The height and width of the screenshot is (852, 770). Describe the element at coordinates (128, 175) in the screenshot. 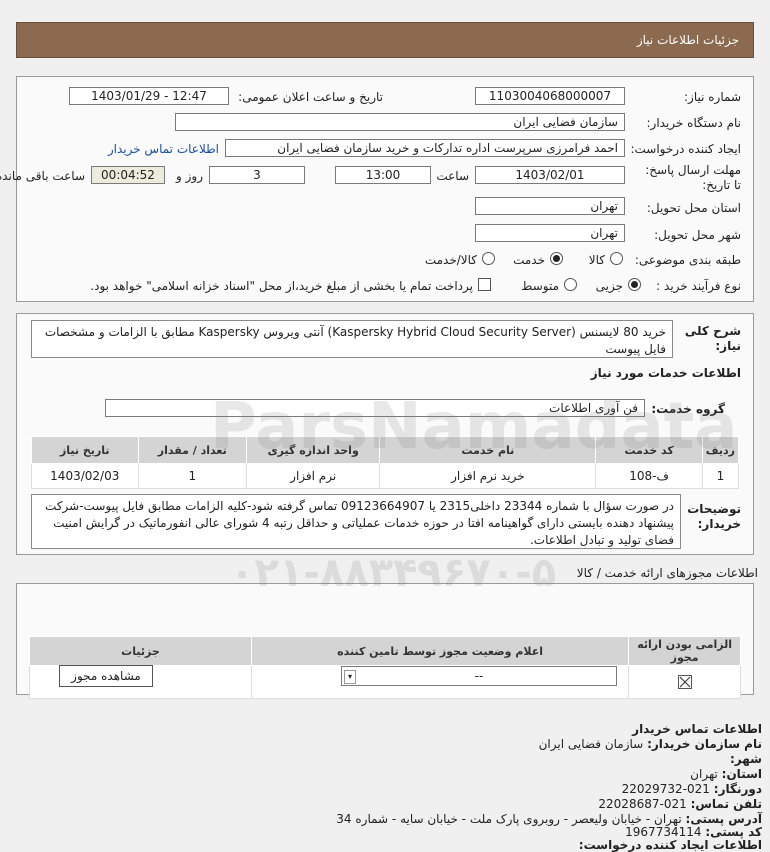

I see `remaining-time-field: 00:04:52` at that location.